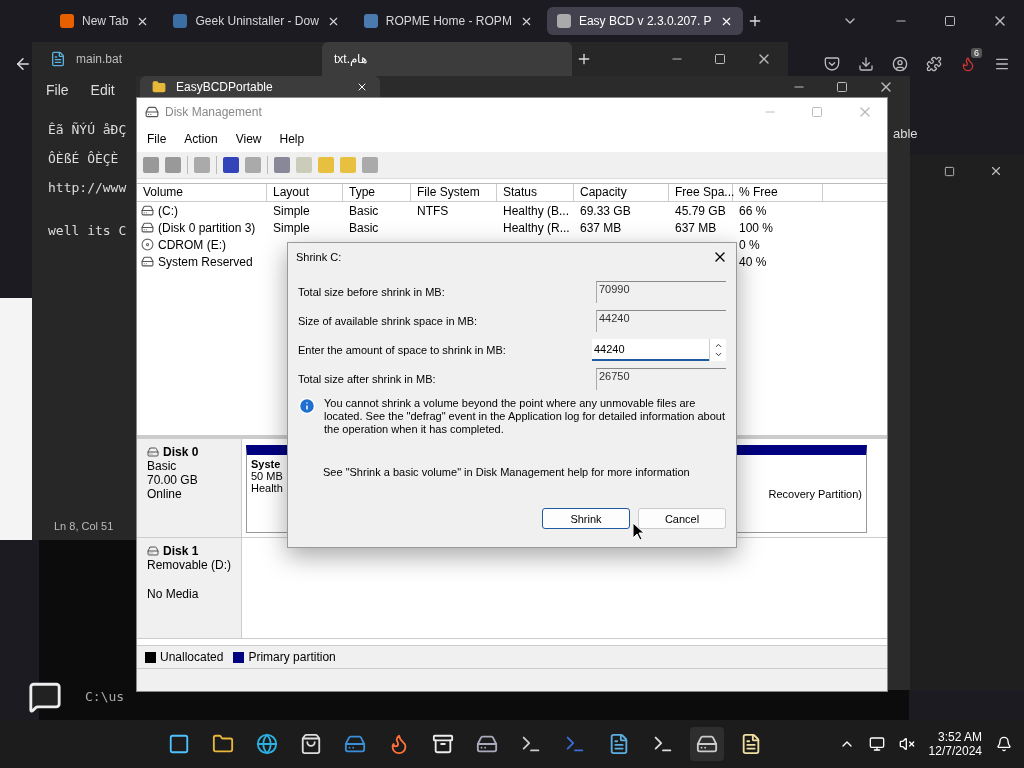  I want to click on account-icon, so click(900, 64).